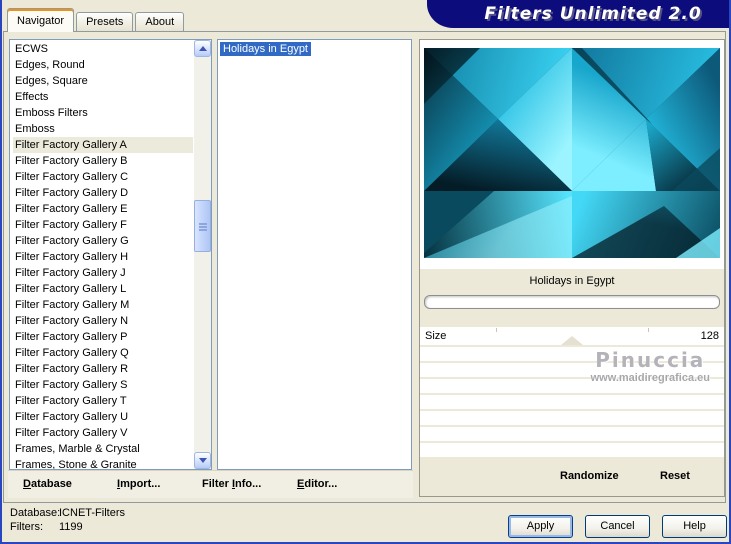 This screenshot has height=544, width=731. What do you see at coordinates (103, 209) in the screenshot?
I see `category-list-item: Filter Factory Gallery E` at bounding box center [103, 209].